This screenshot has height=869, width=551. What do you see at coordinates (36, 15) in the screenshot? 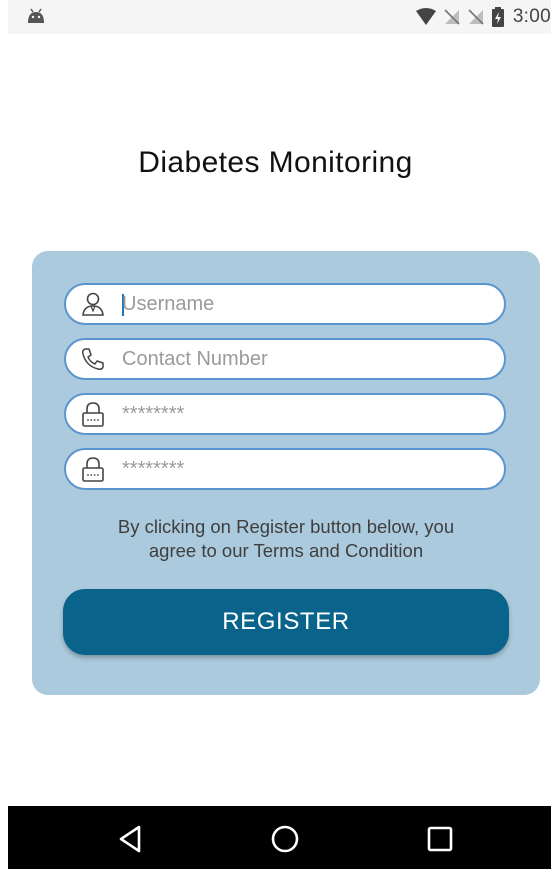
I see `android-icon` at bounding box center [36, 15].